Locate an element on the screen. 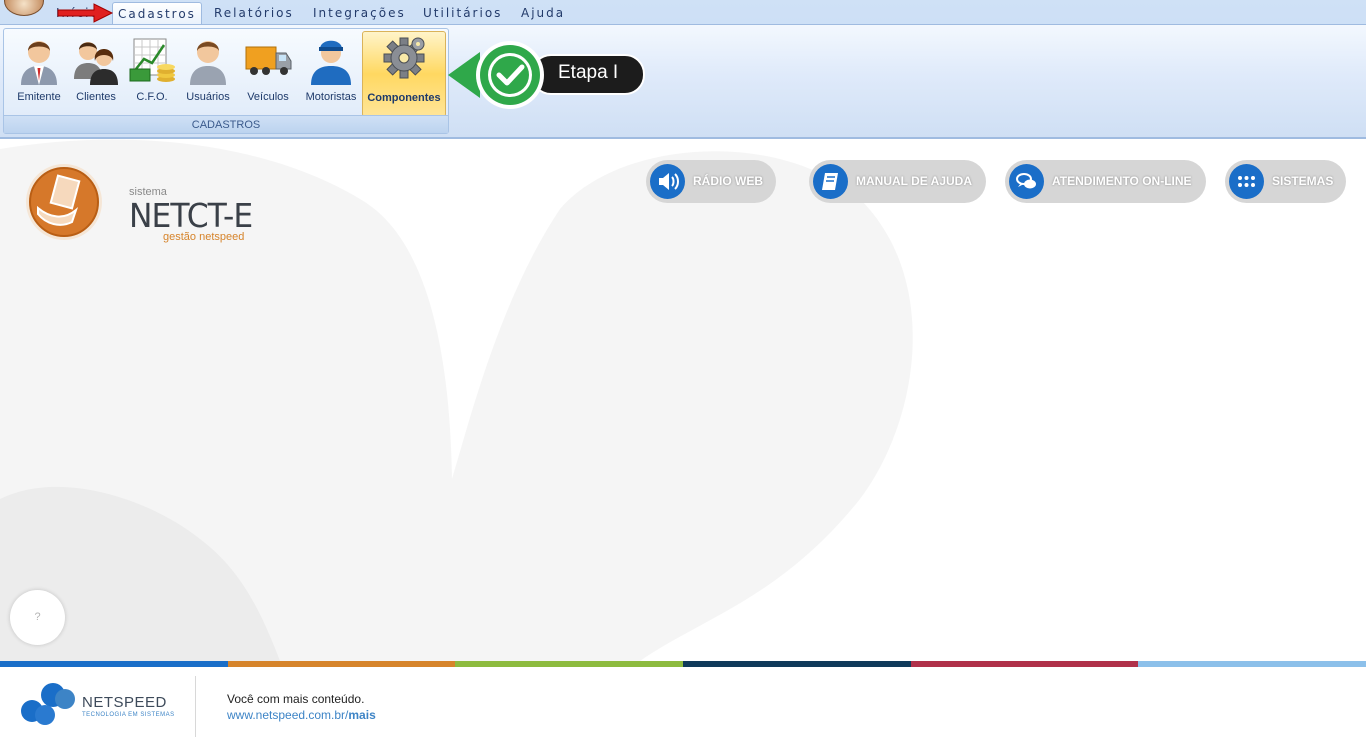 The height and width of the screenshot is (745, 1366). componentes-label: Componentes is located at coordinates (404, 98).